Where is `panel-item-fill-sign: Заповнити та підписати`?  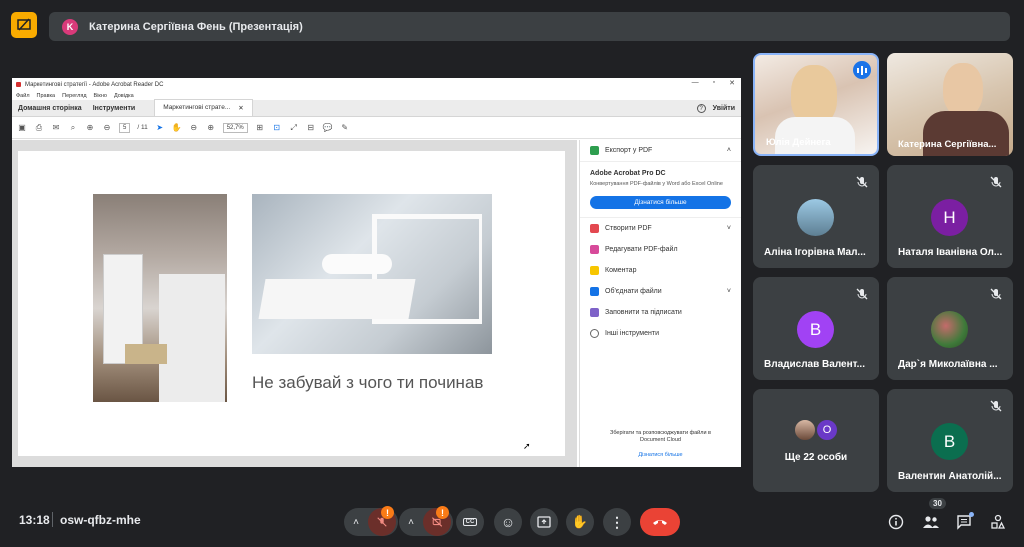
panel-item-fill-sign: Заповнити та підписати is located at coordinates (660, 312).